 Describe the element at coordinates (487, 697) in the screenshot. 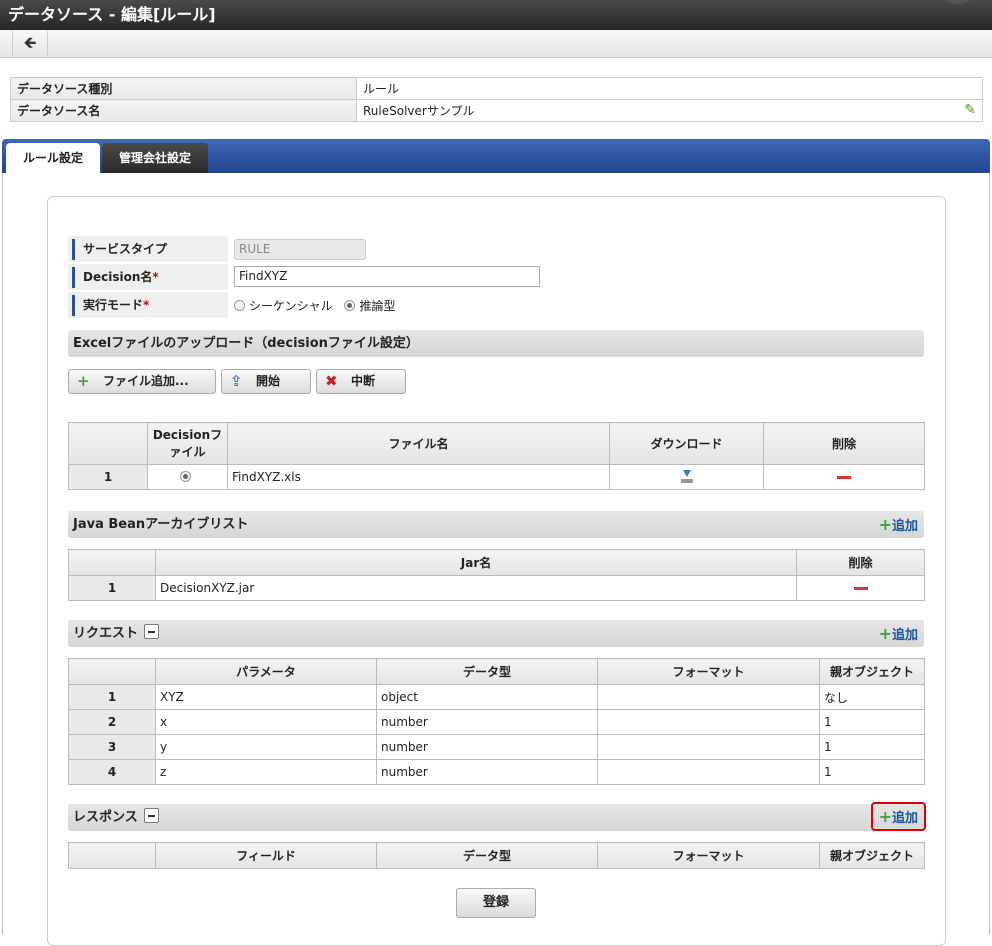

I see `type-cell: object` at that location.